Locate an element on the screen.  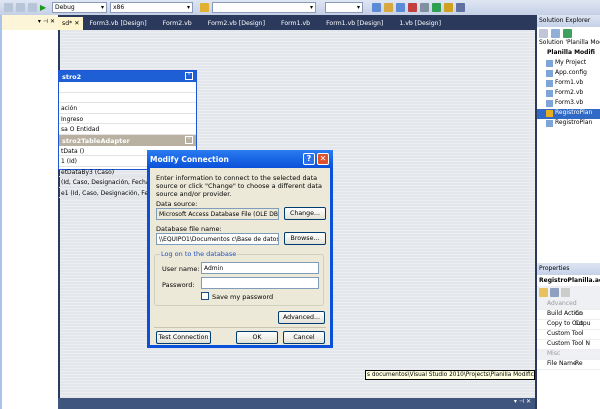
config-icon is located at coordinates (549, 73).